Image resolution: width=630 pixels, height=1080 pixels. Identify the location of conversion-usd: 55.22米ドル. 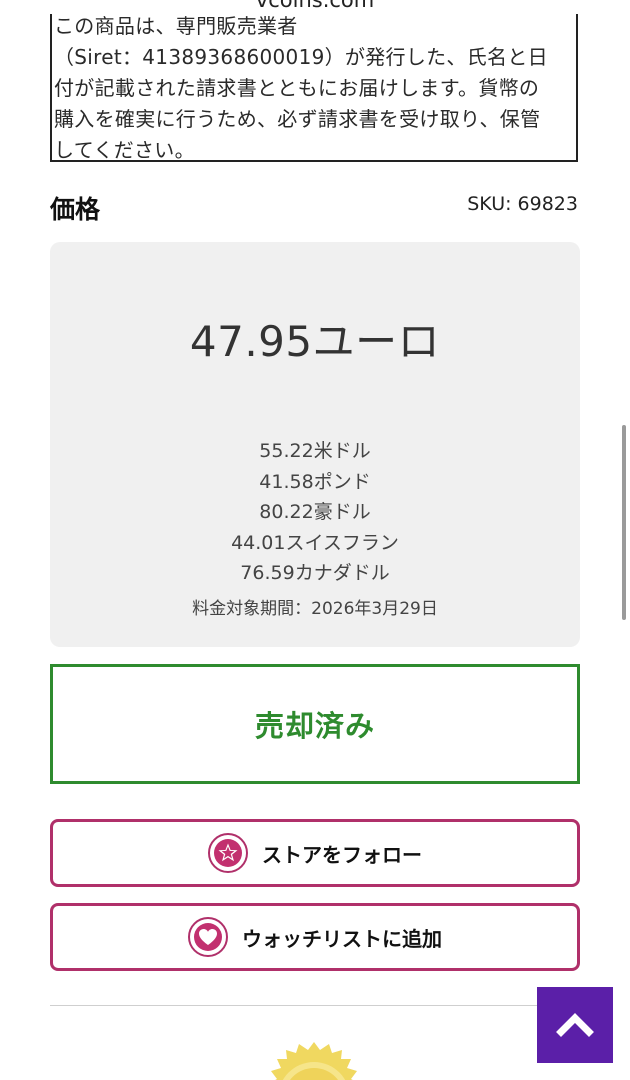
(315, 451).